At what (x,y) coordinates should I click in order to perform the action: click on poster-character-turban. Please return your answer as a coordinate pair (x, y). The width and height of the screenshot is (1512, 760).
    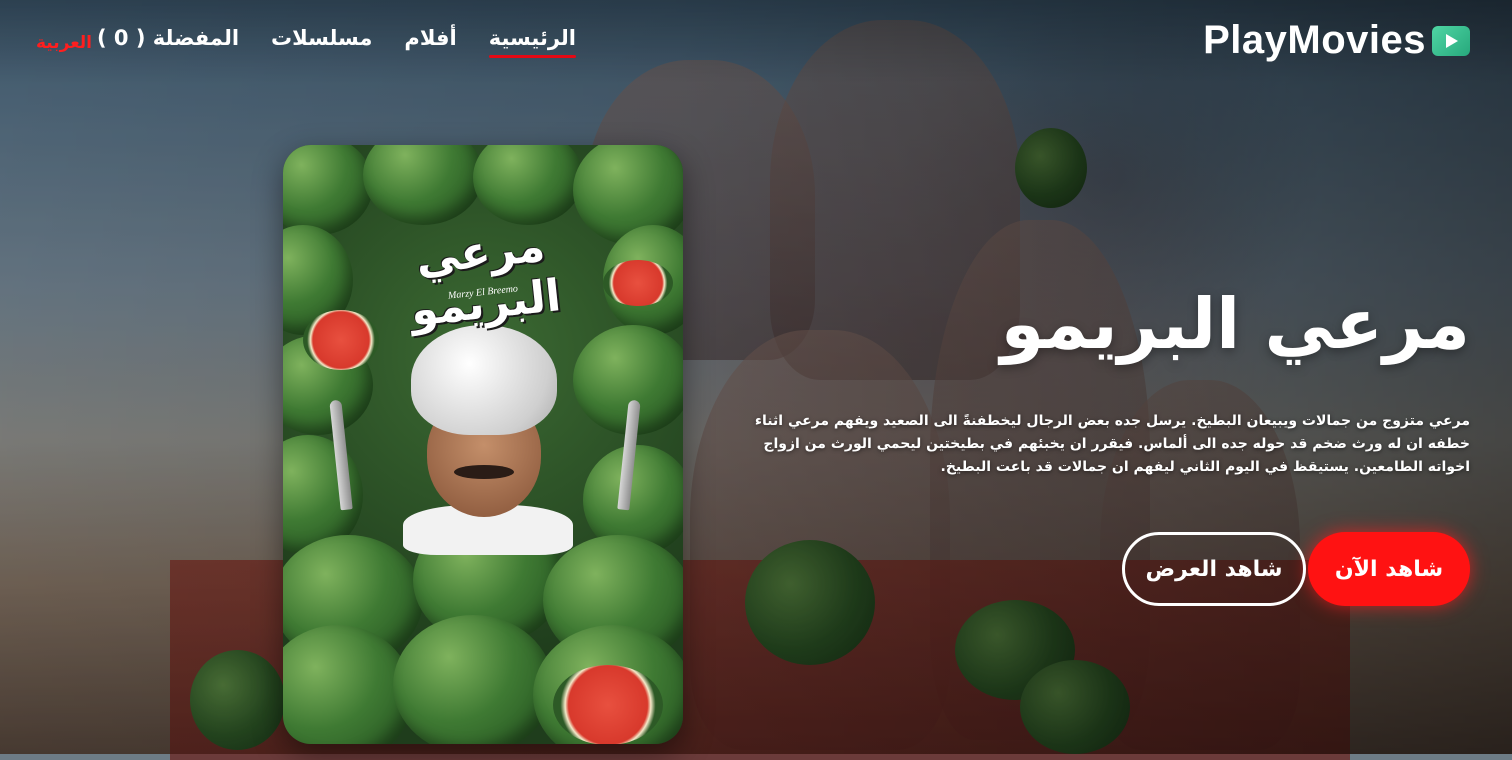
    Looking at the image, I should click on (484, 380).